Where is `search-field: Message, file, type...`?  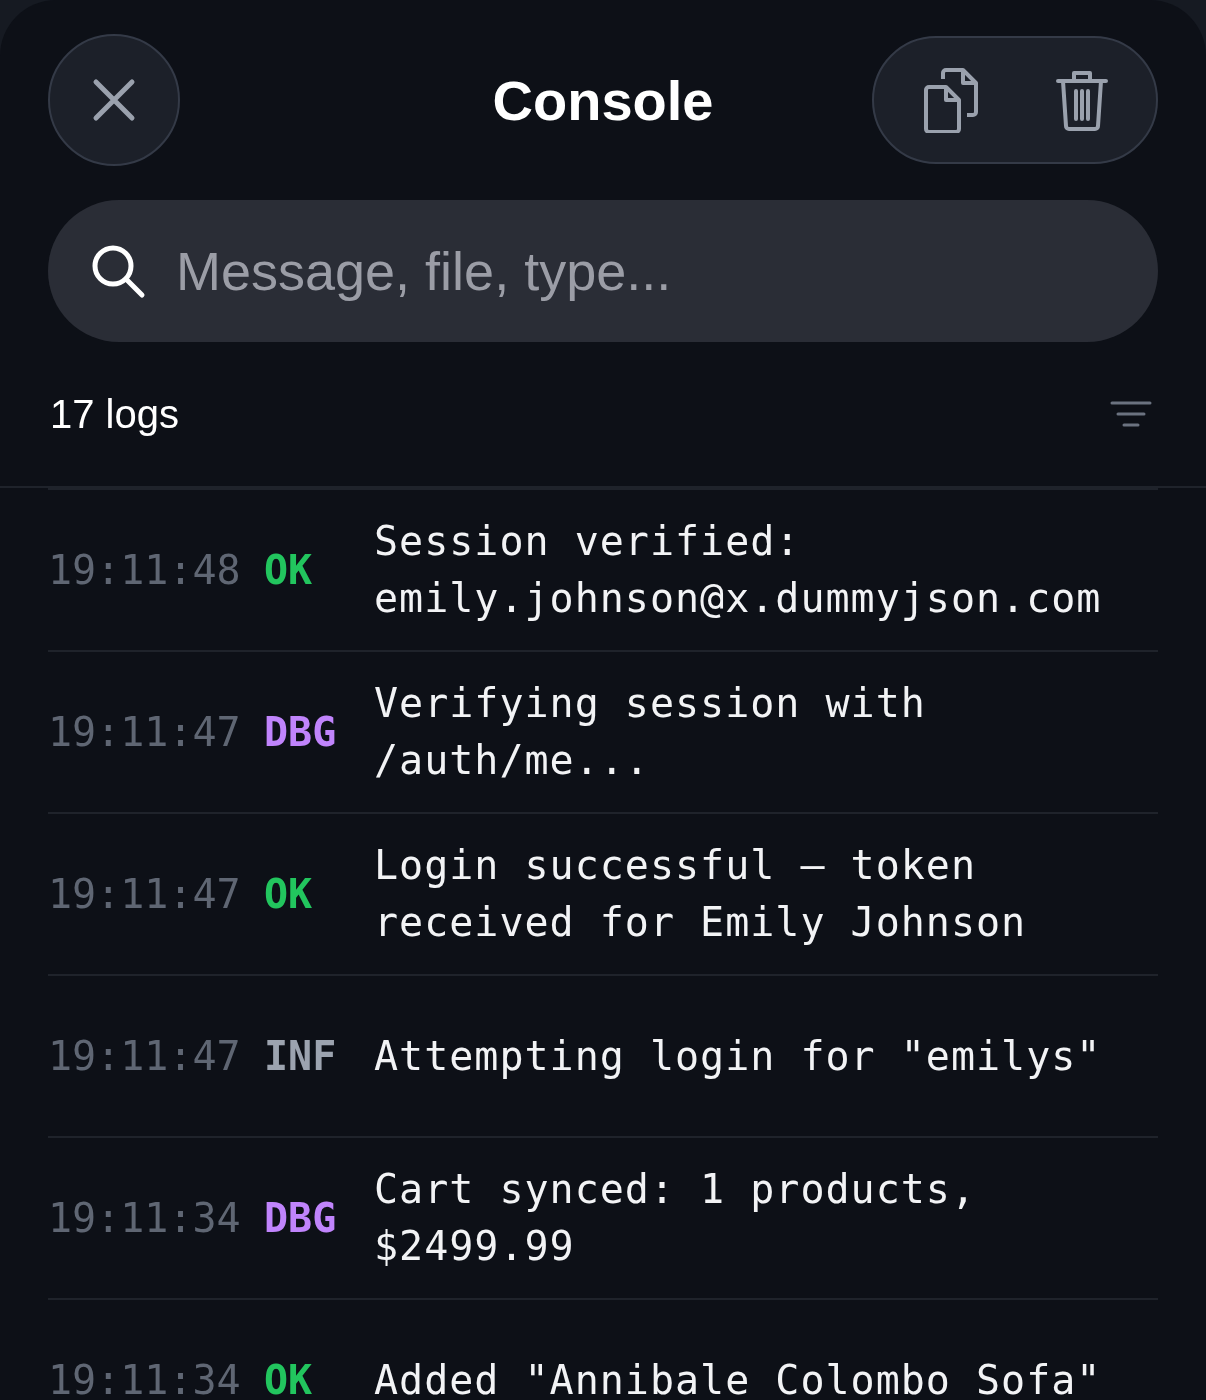 search-field: Message, file, type... is located at coordinates (603, 271).